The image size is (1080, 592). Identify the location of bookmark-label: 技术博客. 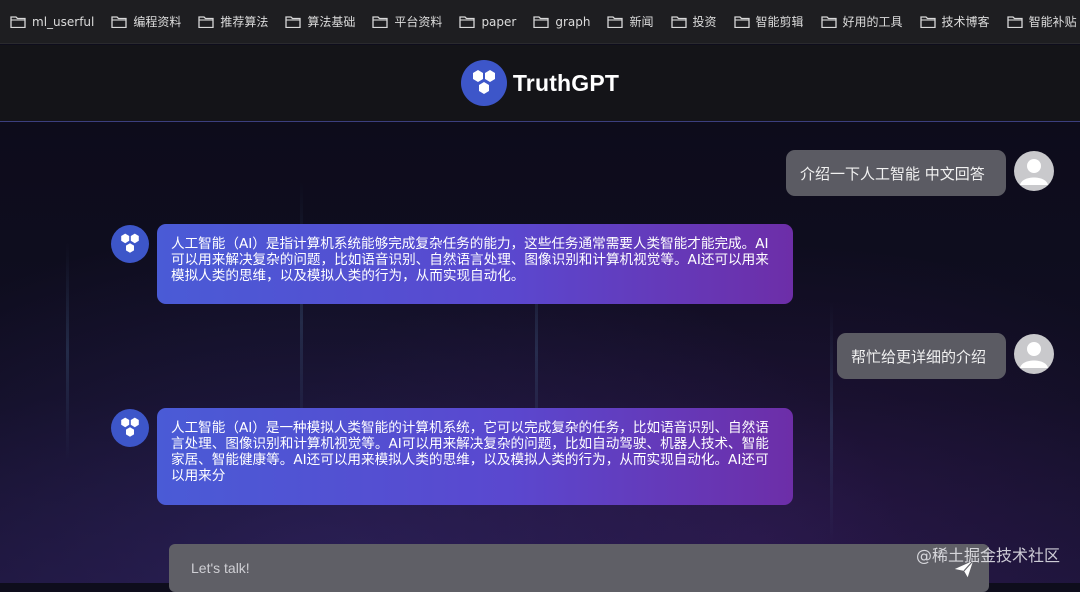
(965, 22).